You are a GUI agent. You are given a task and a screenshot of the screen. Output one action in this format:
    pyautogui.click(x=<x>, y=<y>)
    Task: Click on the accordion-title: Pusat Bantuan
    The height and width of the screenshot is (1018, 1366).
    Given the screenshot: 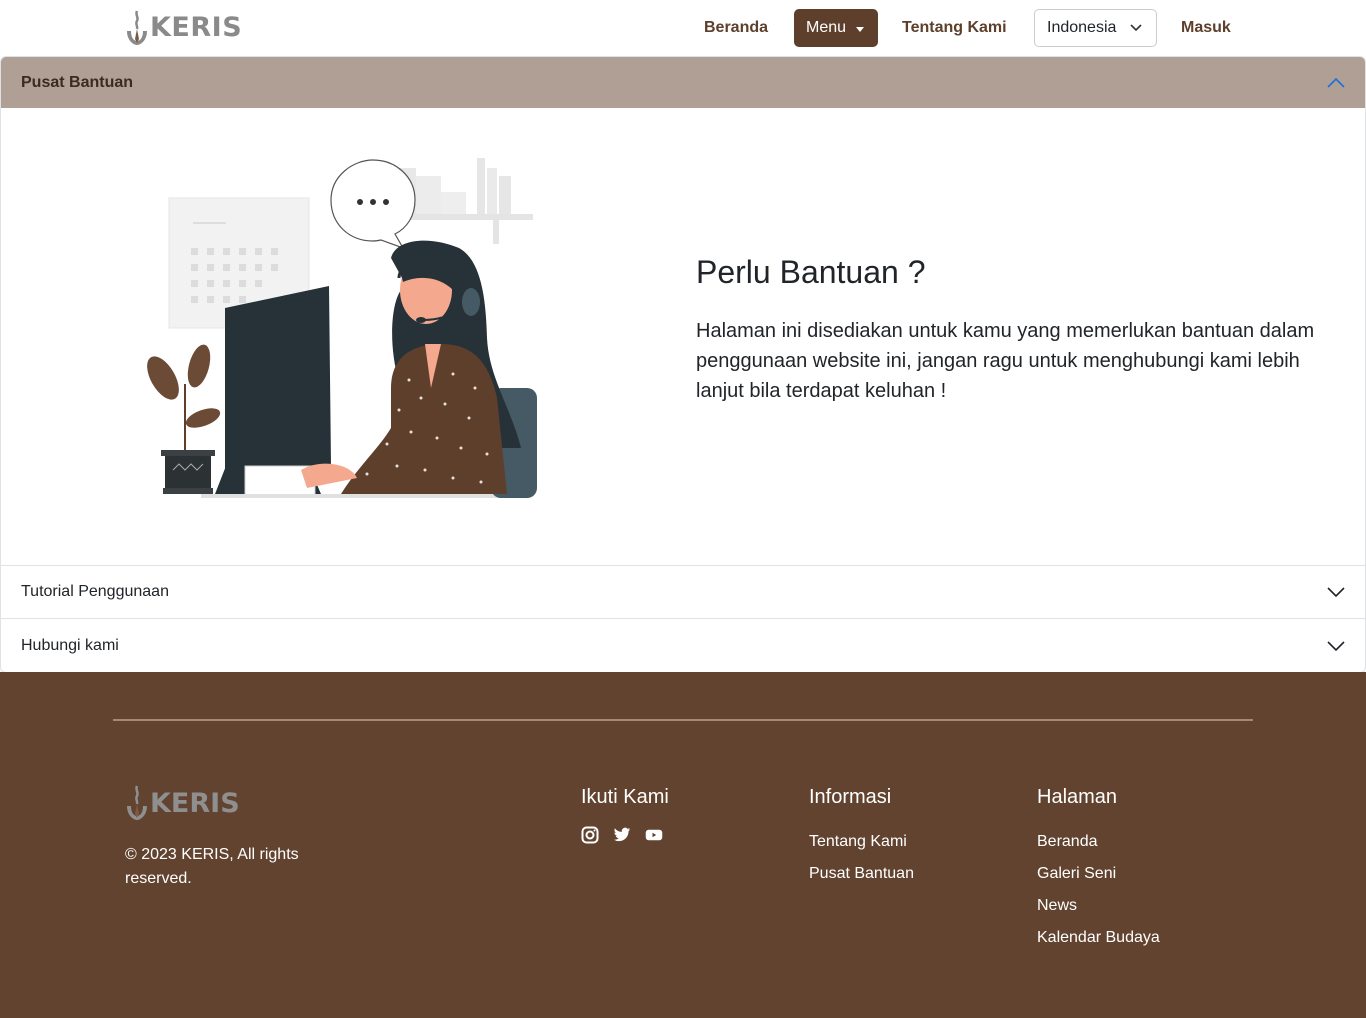 What is the action you would take?
    pyautogui.click(x=77, y=82)
    